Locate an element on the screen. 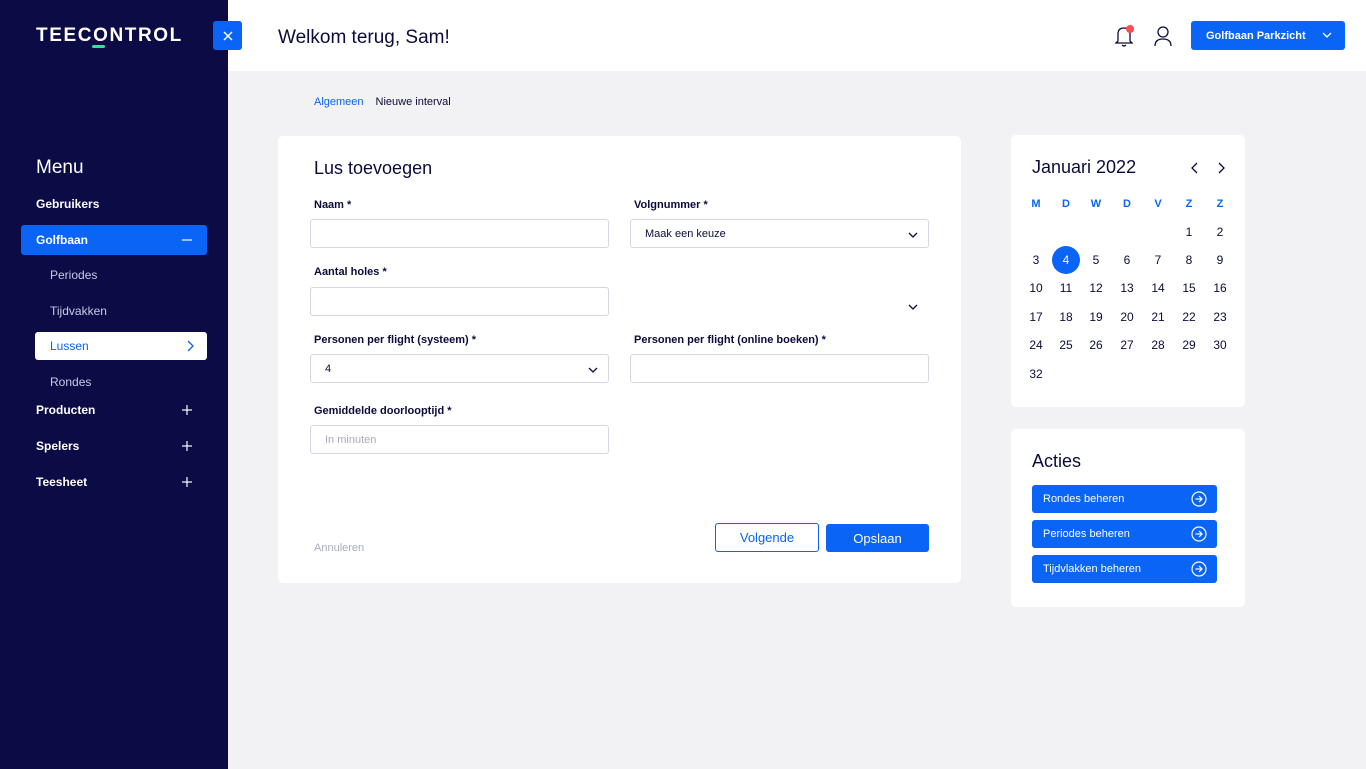 This screenshot has width=1366, height=769. volgnummer-select: Maak een keuze is located at coordinates (779, 233).